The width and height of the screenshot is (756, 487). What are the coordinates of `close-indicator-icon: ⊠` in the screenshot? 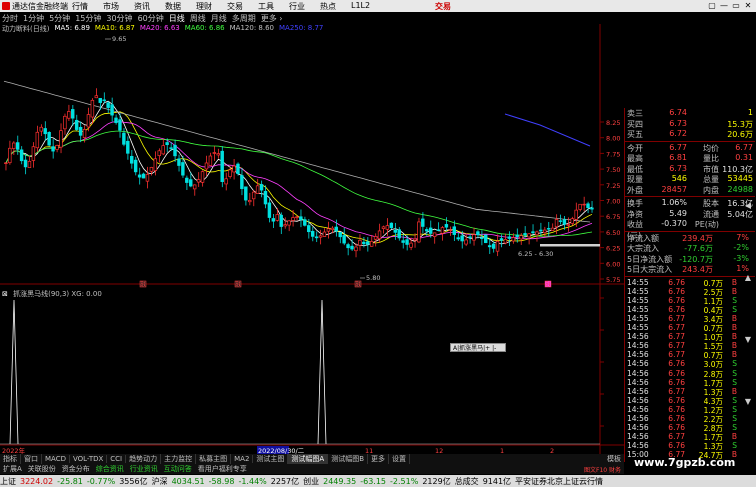 It's located at (5, 294).